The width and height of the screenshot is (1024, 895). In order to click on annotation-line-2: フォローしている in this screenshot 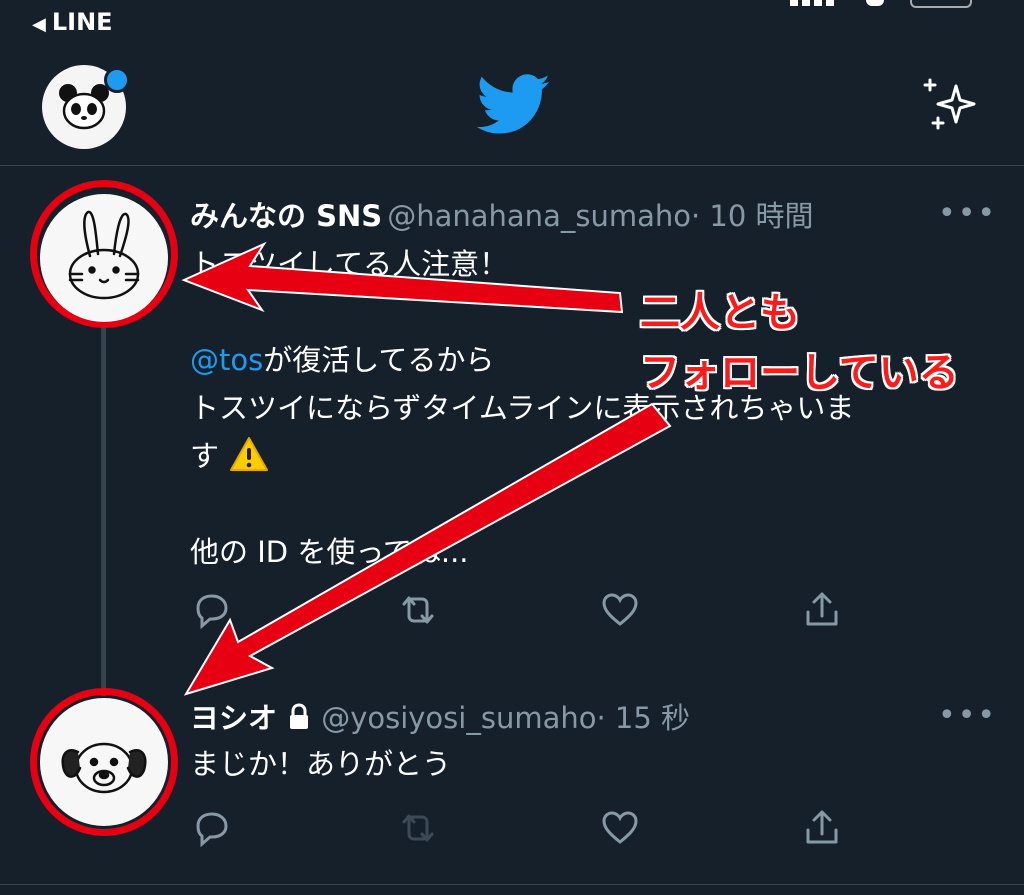, I will do `click(799, 373)`.